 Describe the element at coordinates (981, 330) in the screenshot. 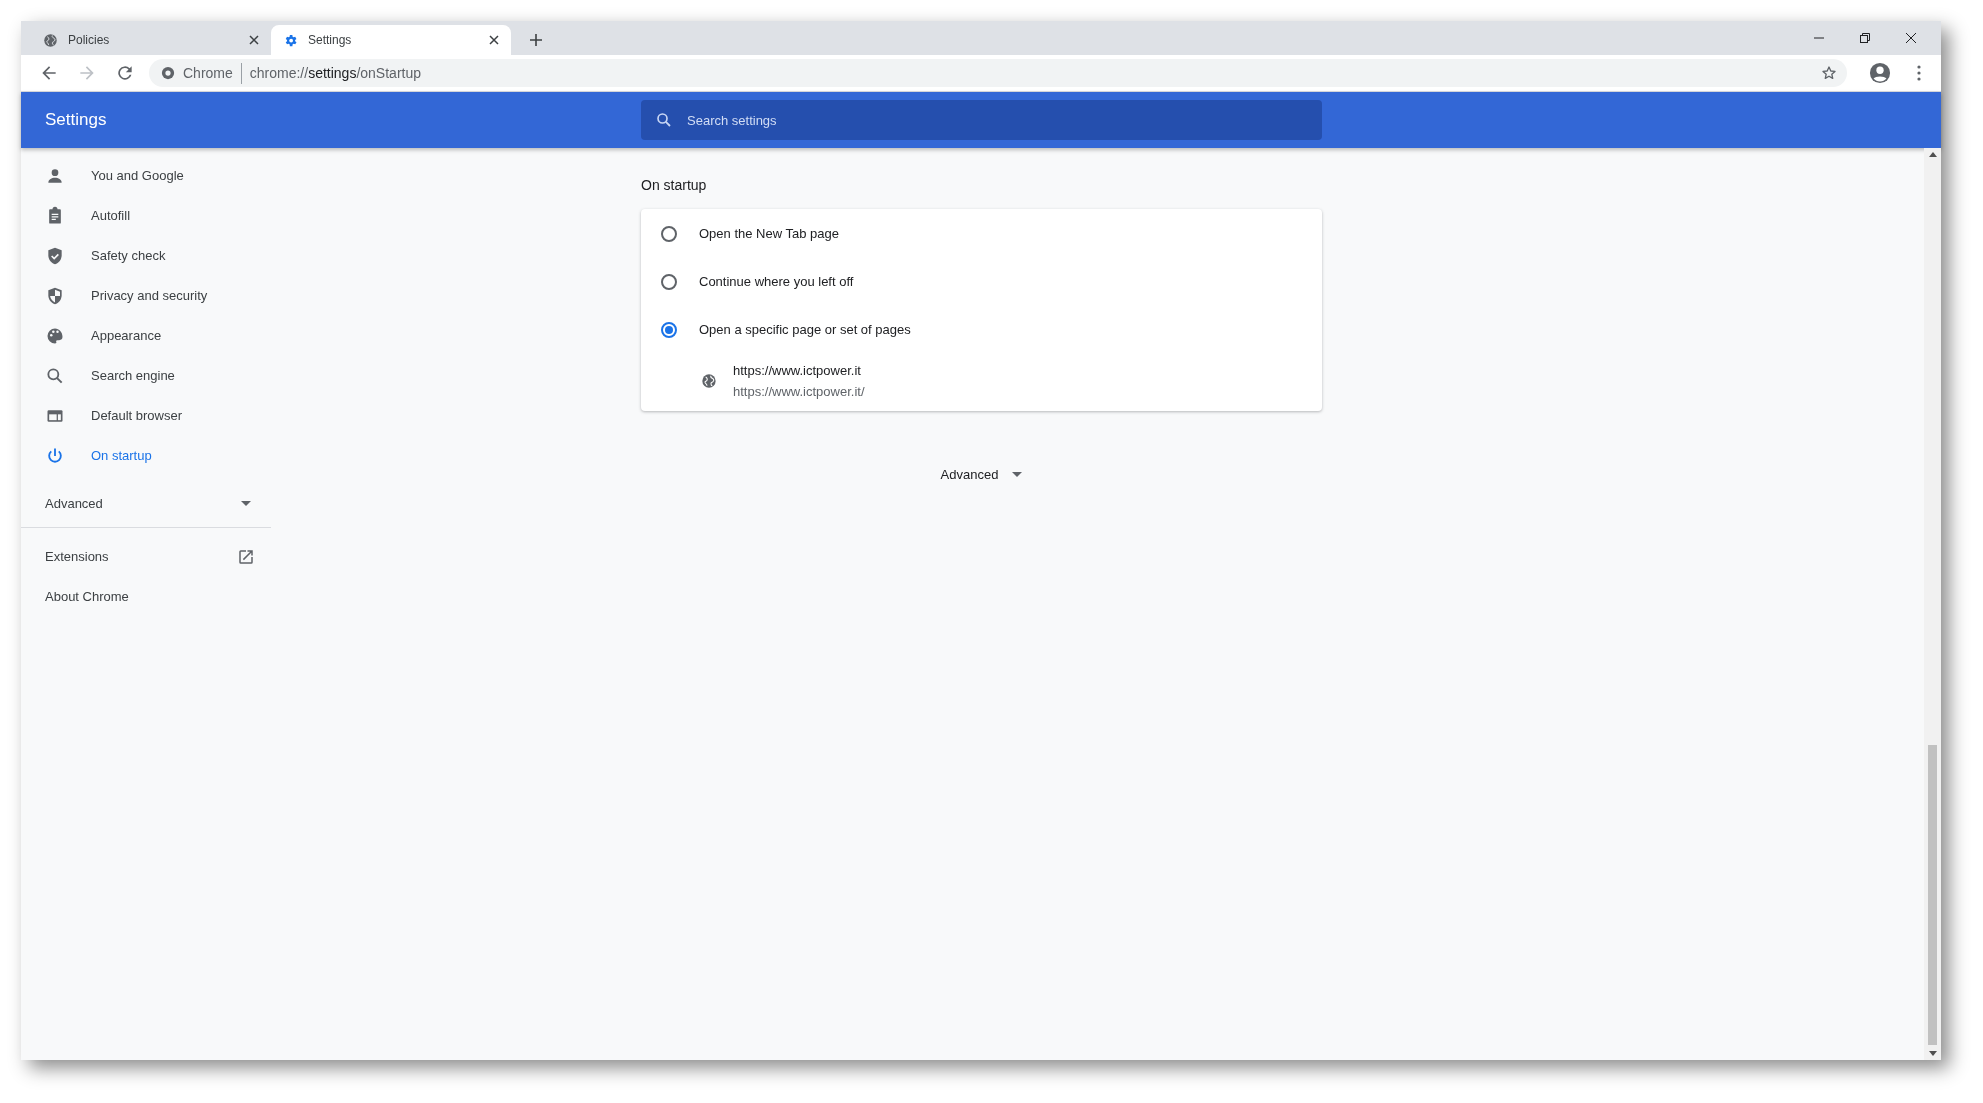

I see `radio-option: Open a specific page or set of pages` at that location.